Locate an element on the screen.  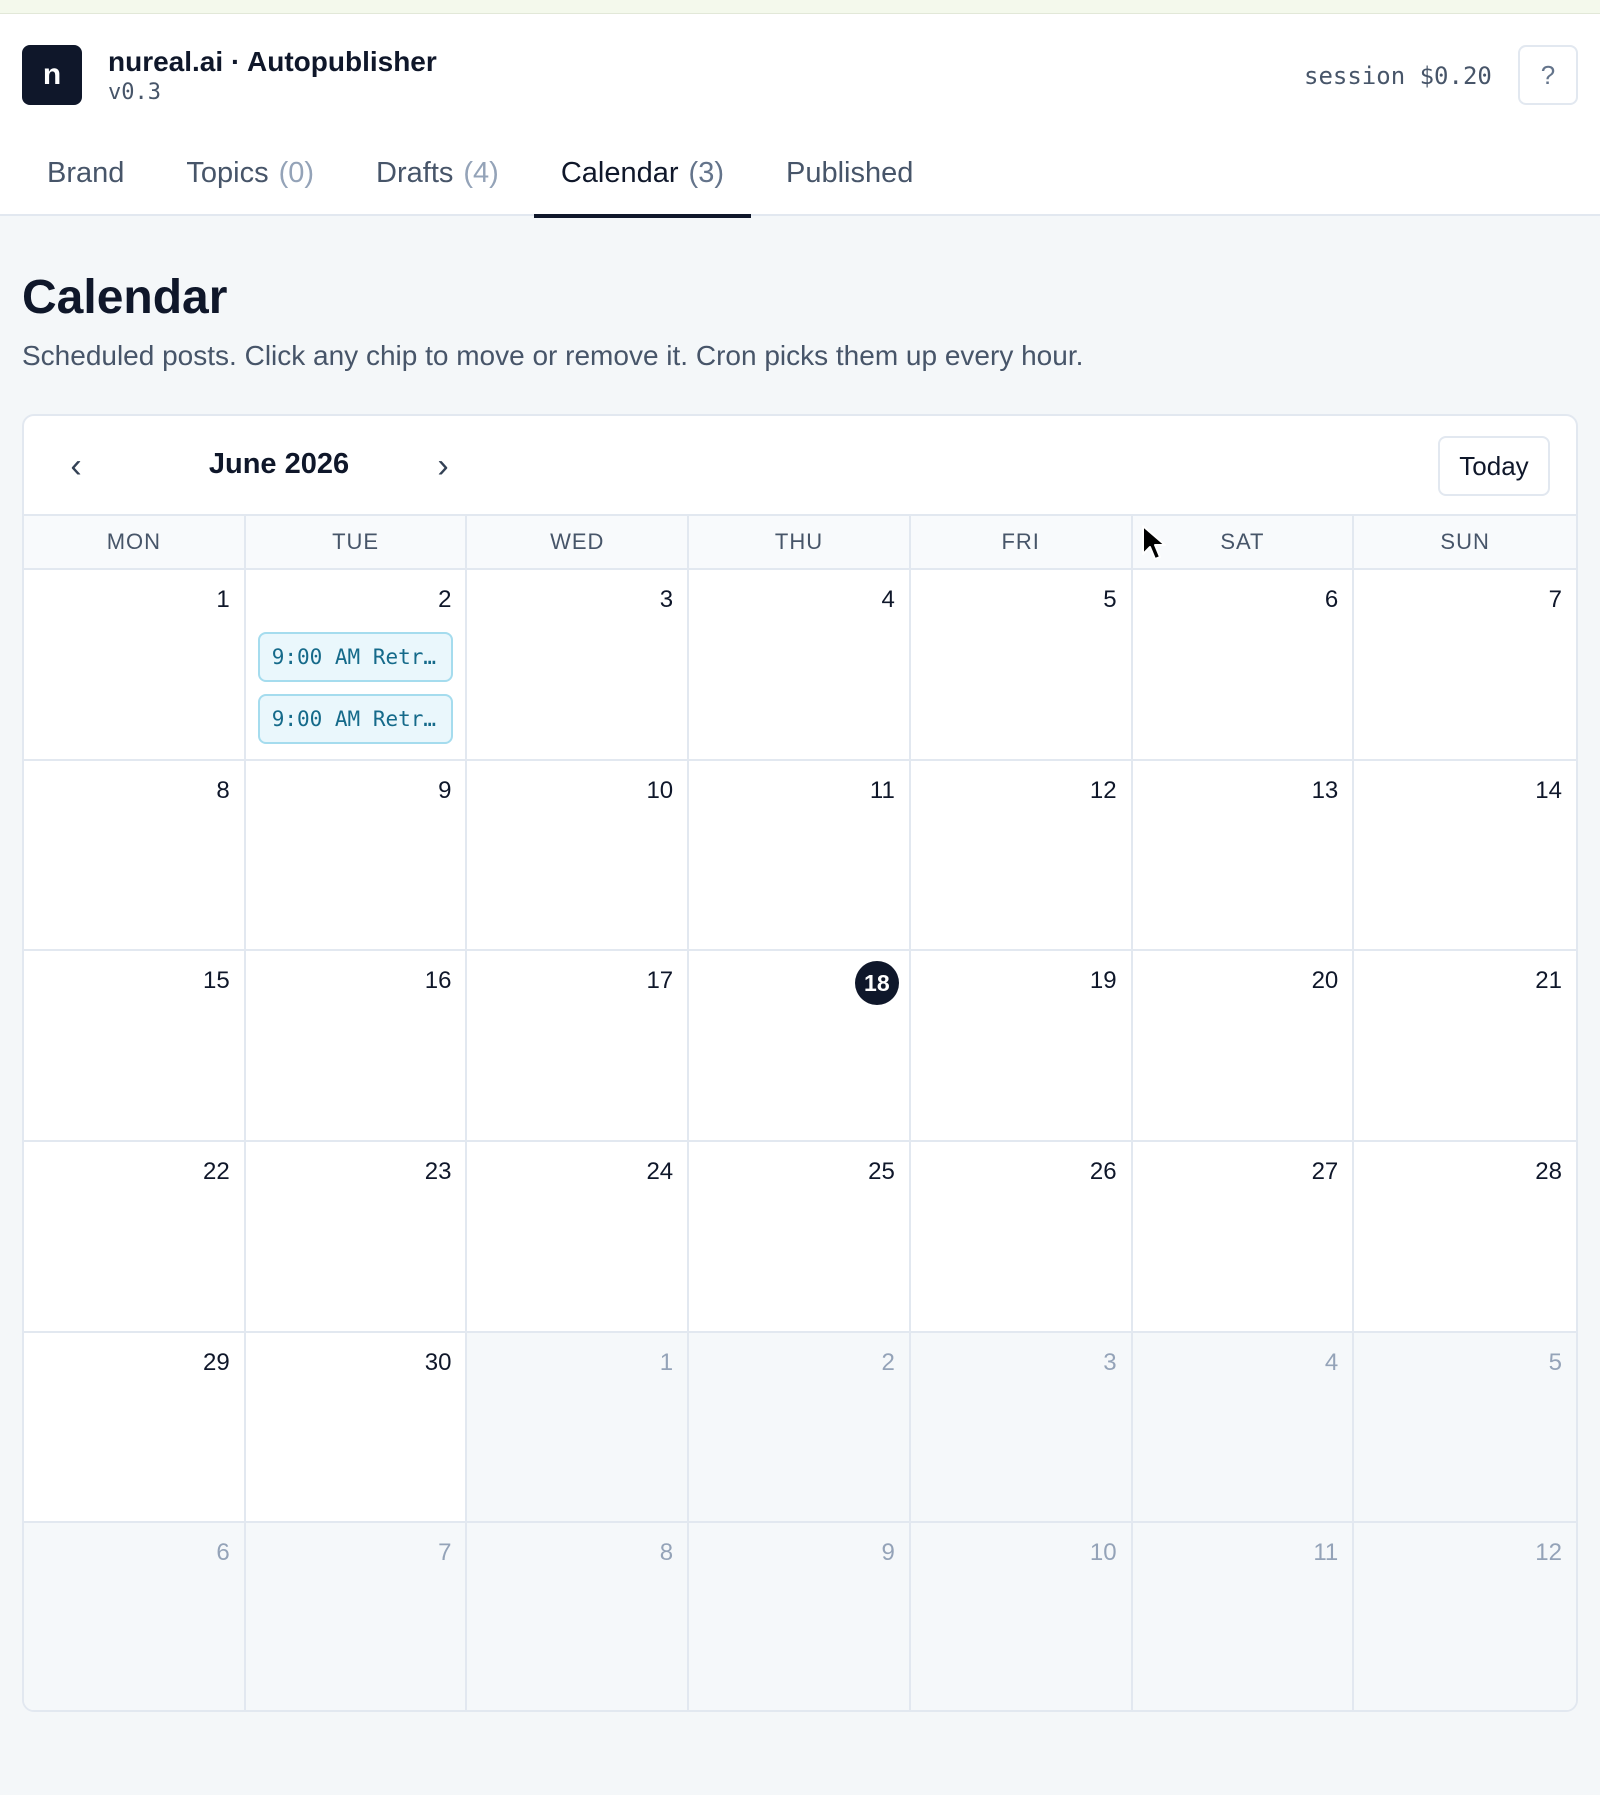
day-number: 2 is located at coordinates (445, 599).